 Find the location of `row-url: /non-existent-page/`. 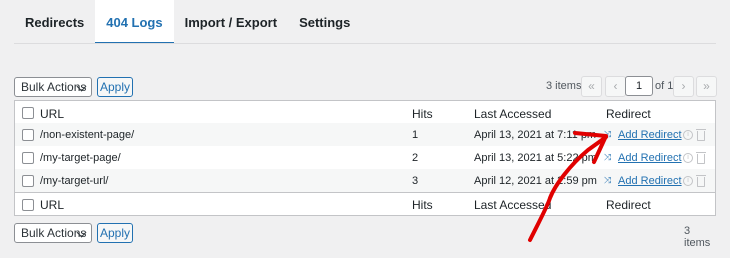

row-url: /non-existent-page/ is located at coordinates (87, 135).